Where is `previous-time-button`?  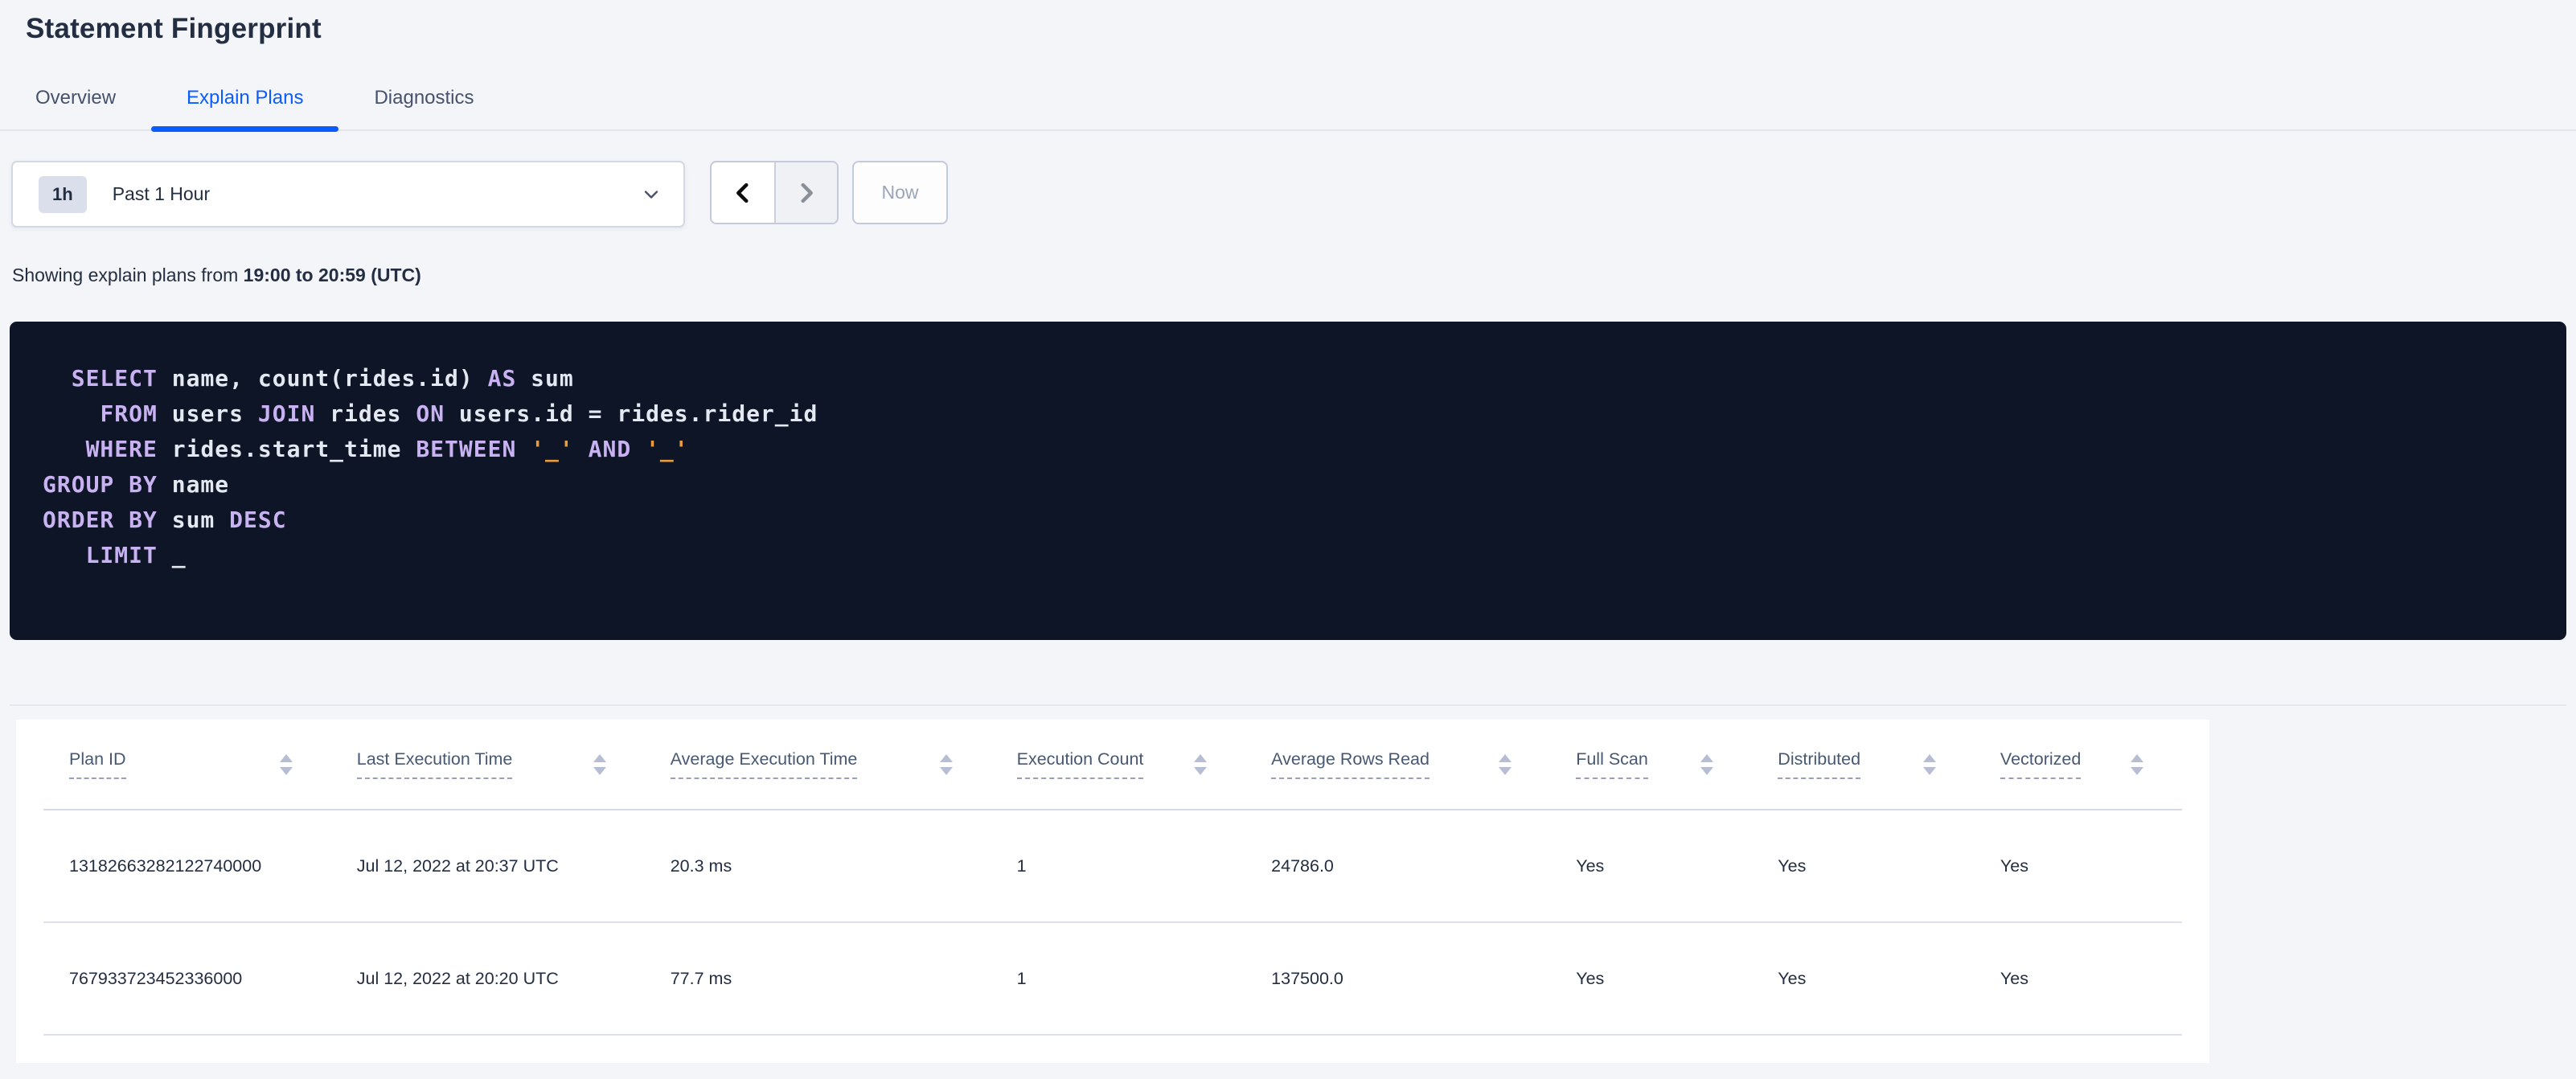
previous-time-button is located at coordinates (743, 192).